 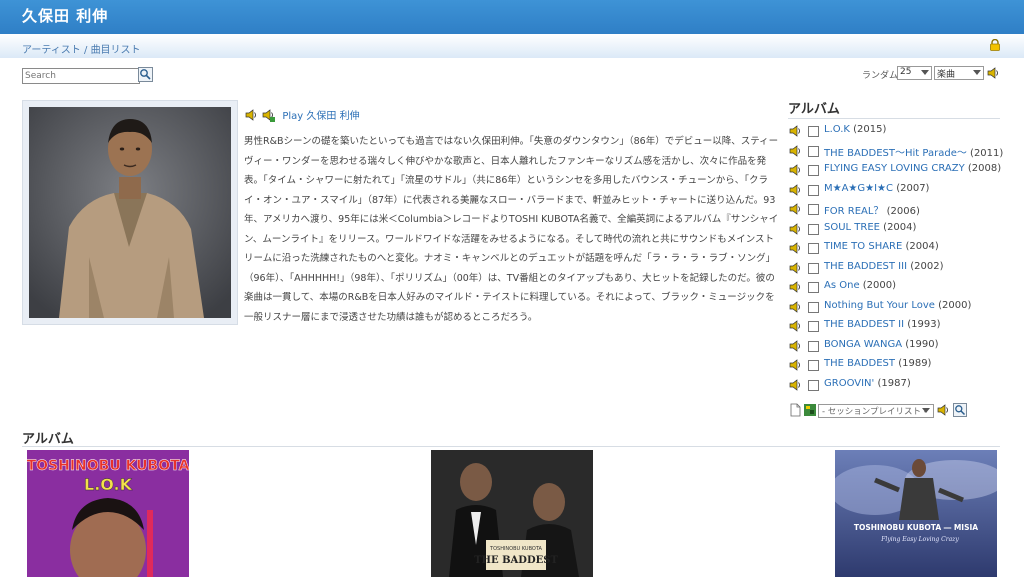 What do you see at coordinates (903, 211) in the screenshot?
I see `album-year: (2006)` at bounding box center [903, 211].